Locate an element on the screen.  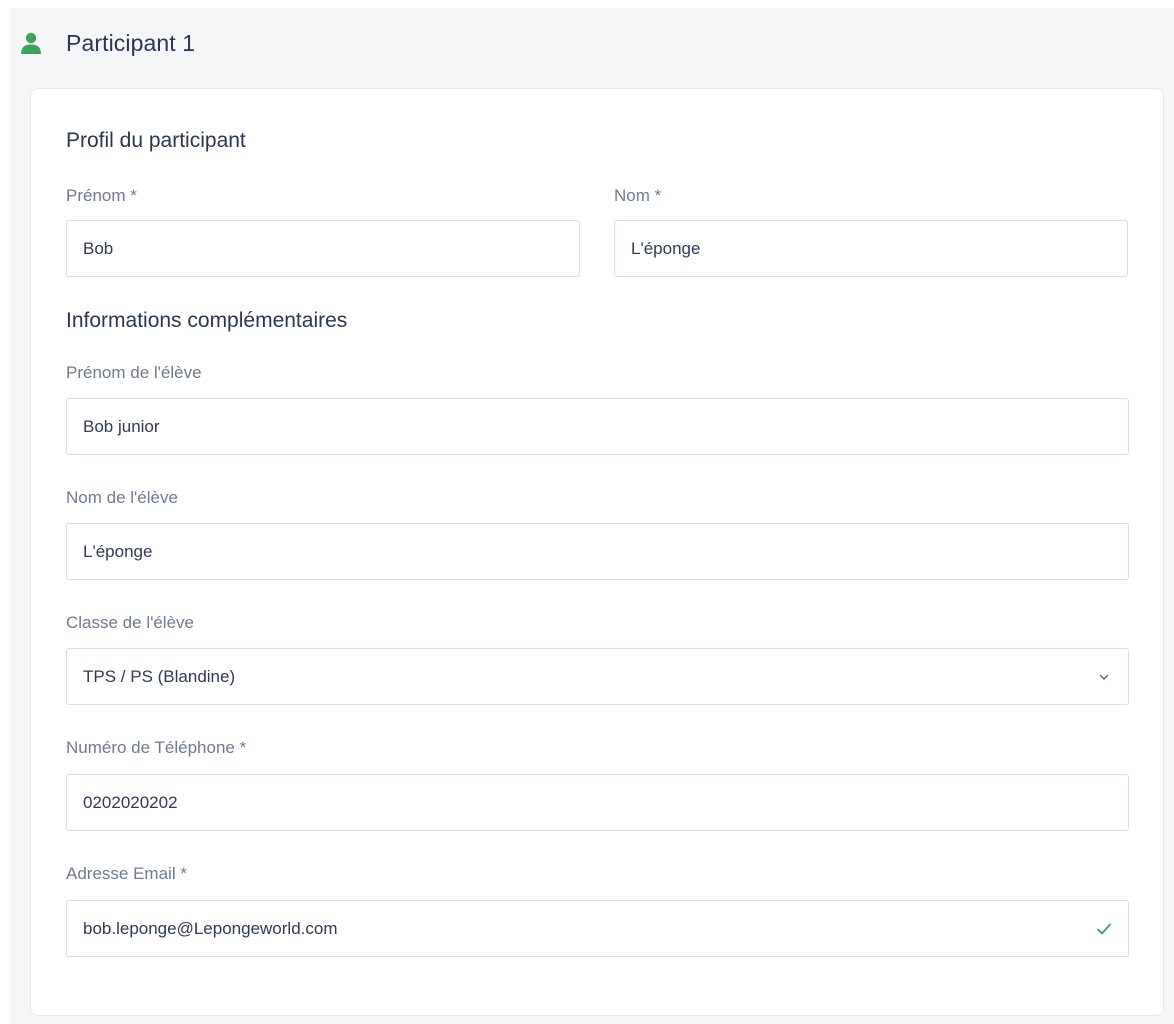
student-last-name-label: Nom de l'élève is located at coordinates (122, 497).